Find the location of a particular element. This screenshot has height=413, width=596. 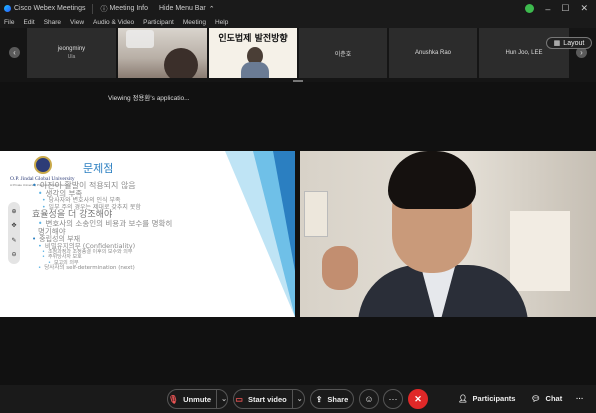

start-video-label: Start video is located at coordinates (267, 399).